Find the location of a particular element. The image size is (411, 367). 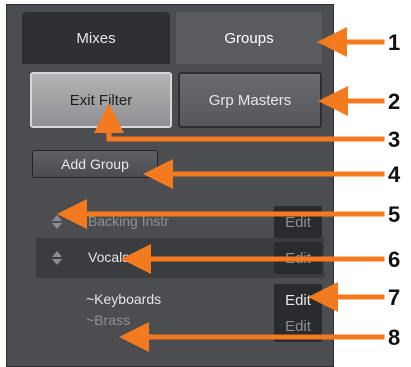

callout-number-5: 5 is located at coordinates (394, 214).